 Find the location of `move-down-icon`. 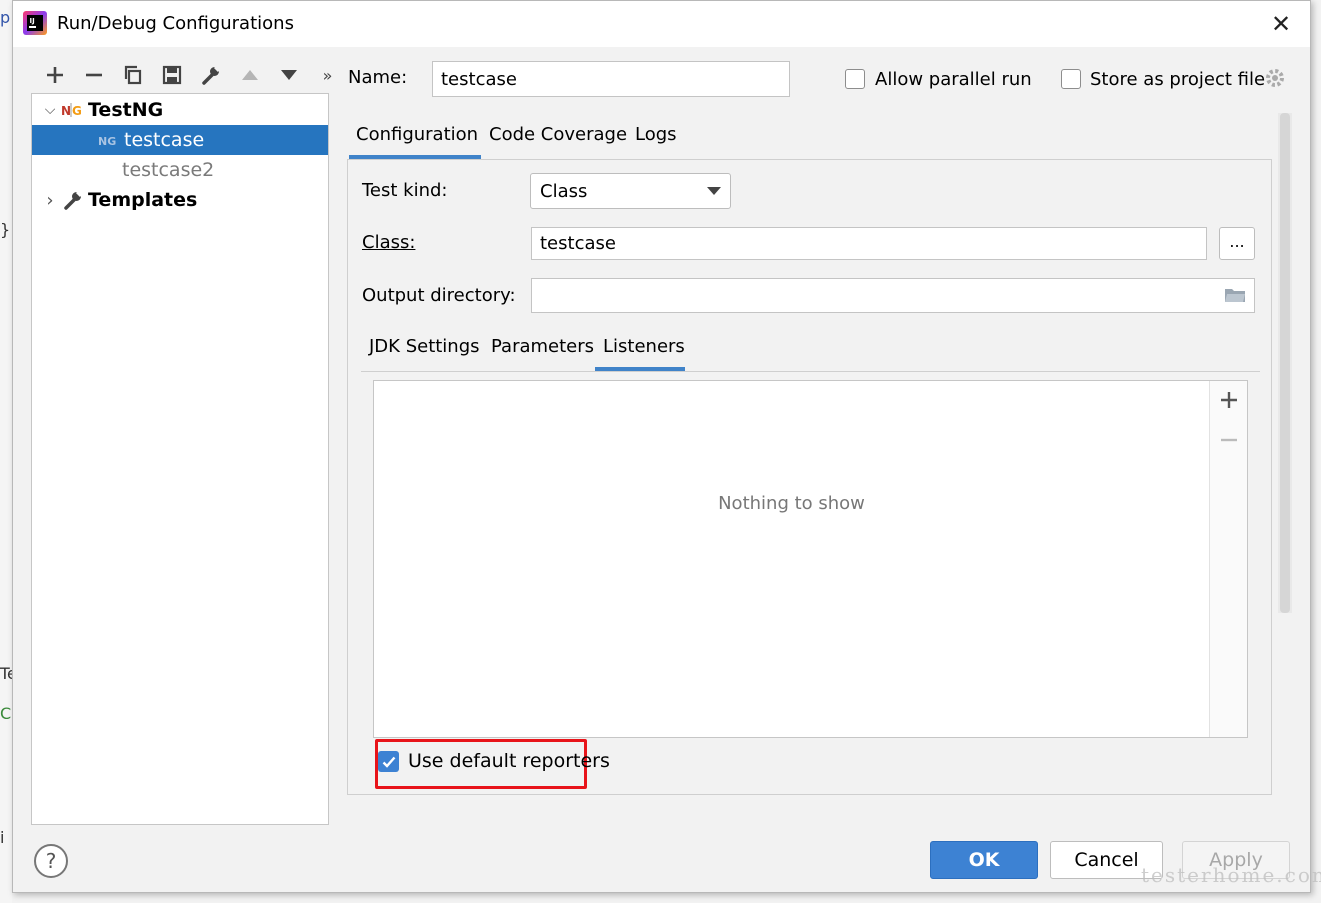

move-down-icon is located at coordinates (288, 75).